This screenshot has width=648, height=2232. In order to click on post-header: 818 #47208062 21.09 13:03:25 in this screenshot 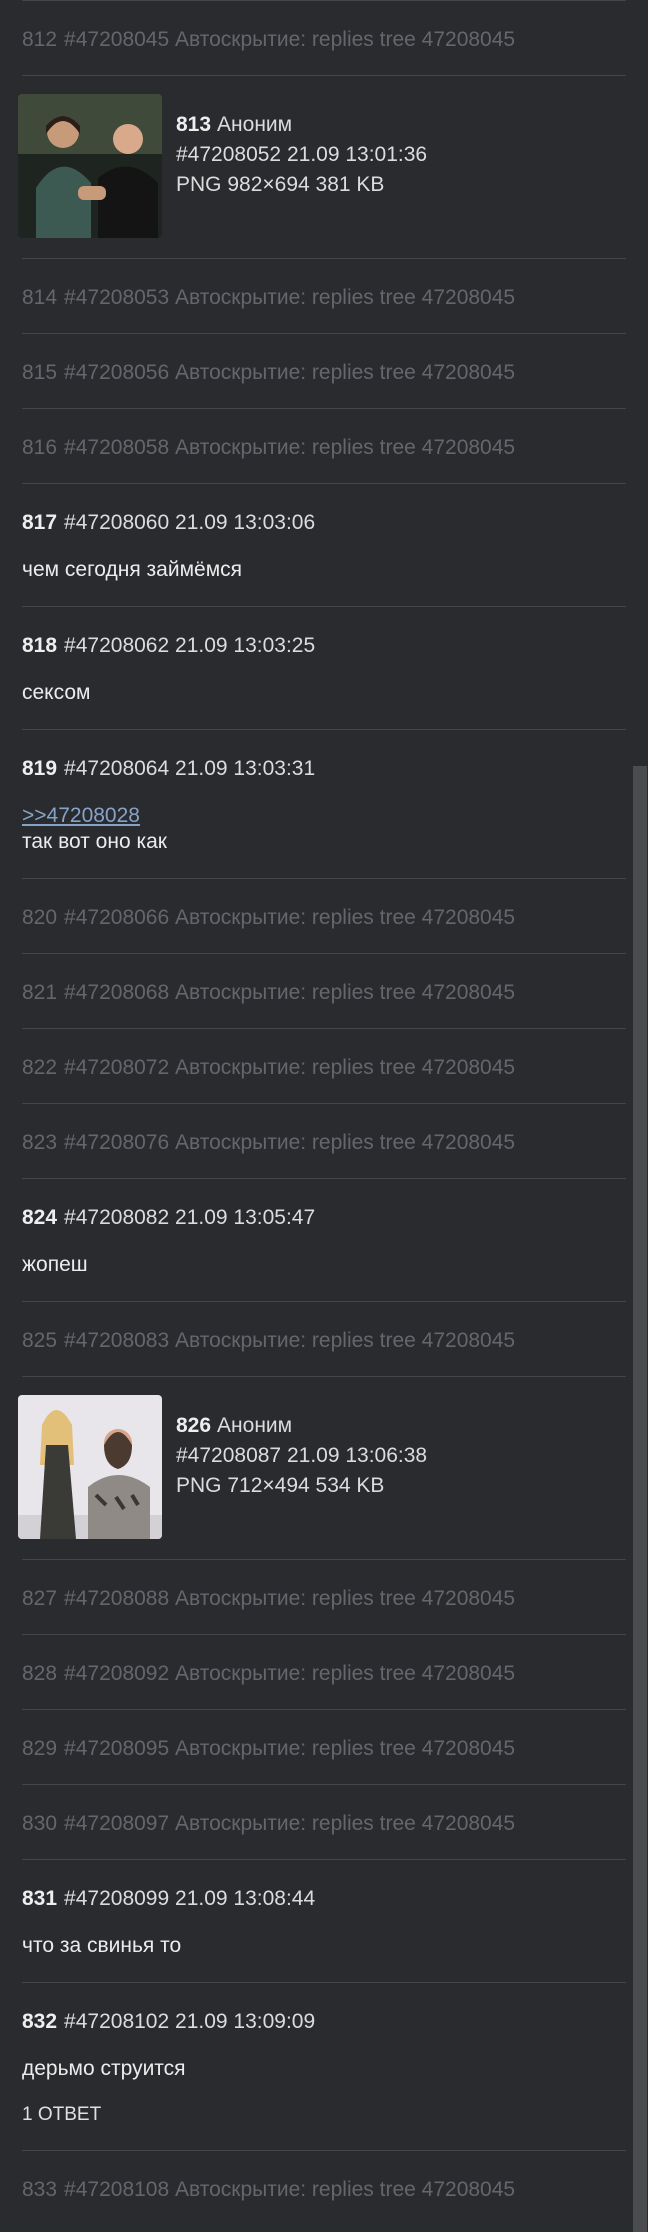, I will do `click(324, 646)`.